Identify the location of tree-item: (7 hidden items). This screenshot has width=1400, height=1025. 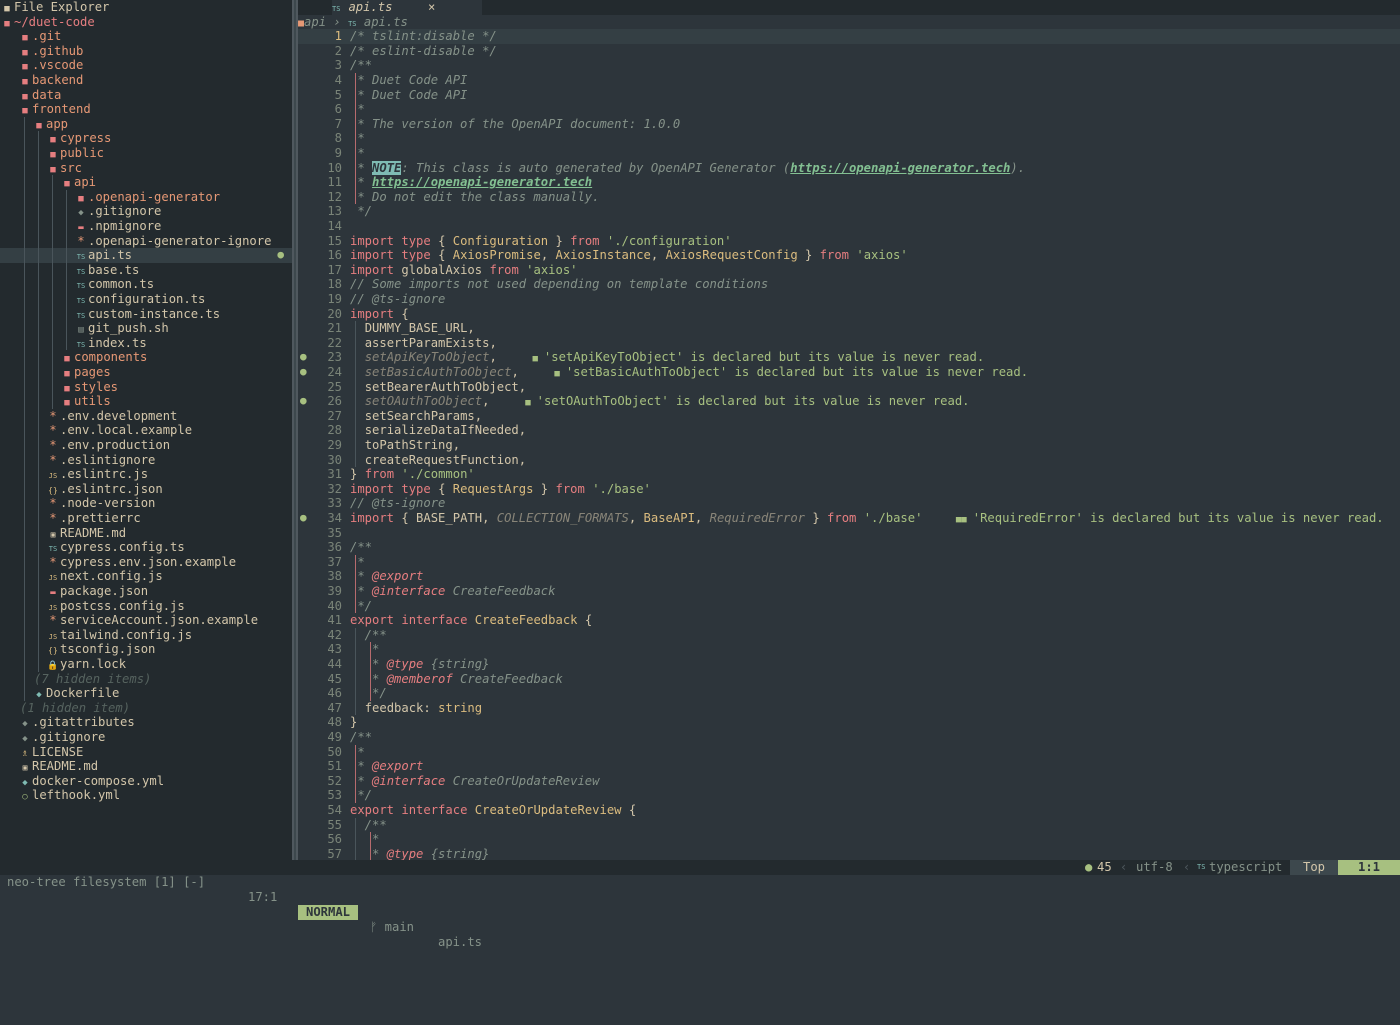
(146, 679).